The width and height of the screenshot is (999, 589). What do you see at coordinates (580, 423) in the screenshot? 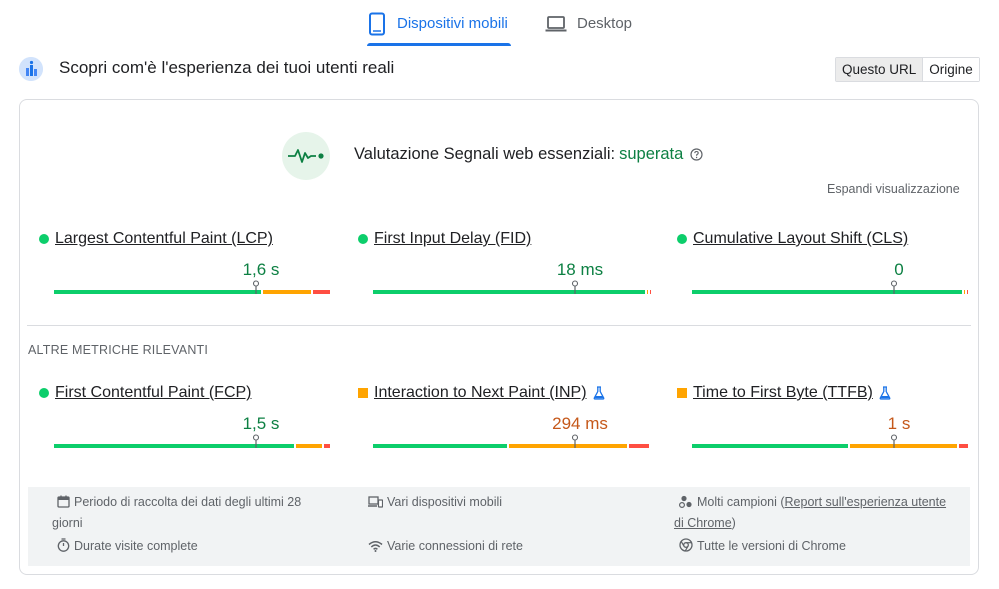
I see `metric-value: 294 ms` at bounding box center [580, 423].